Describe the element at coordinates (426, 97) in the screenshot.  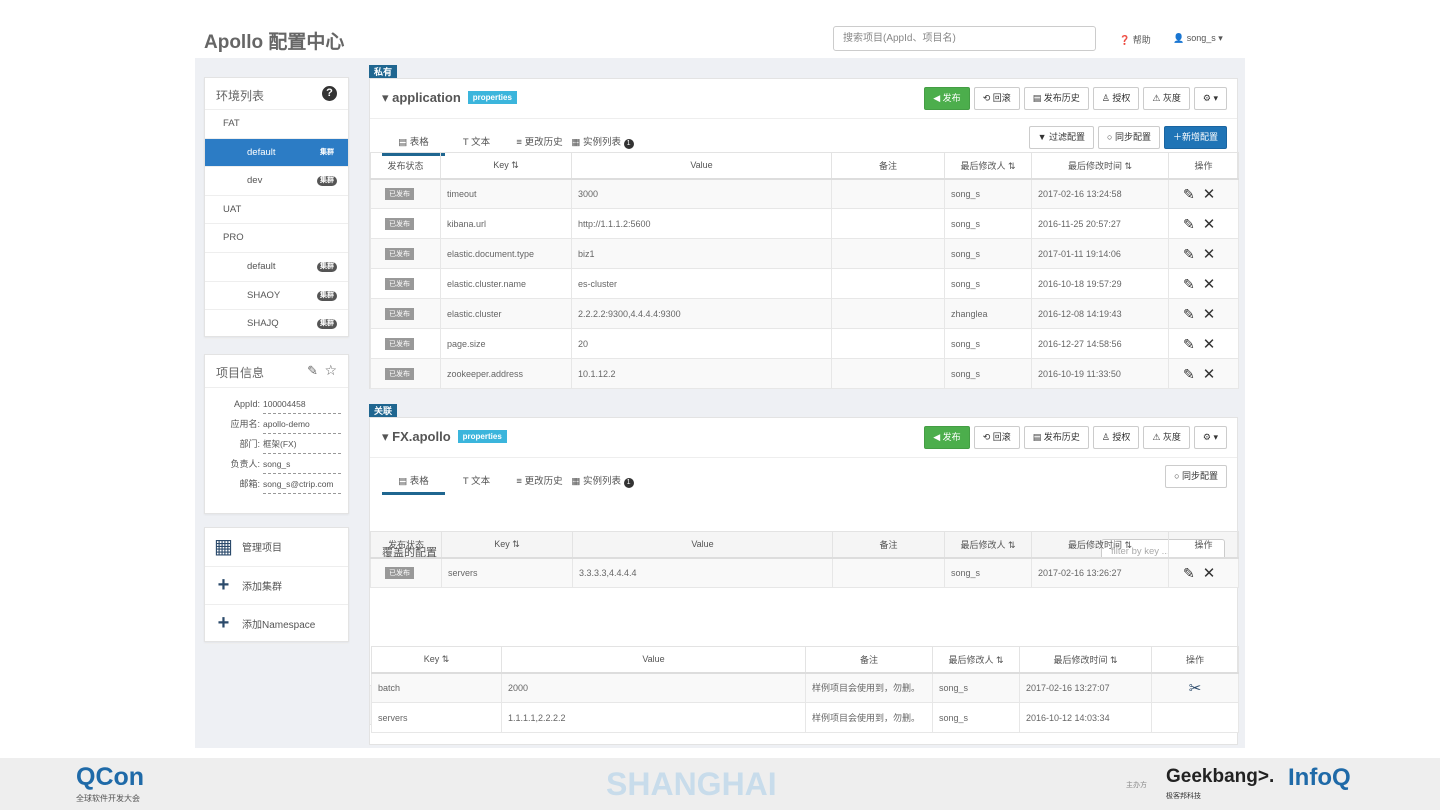
I see `namespace-name: application` at that location.